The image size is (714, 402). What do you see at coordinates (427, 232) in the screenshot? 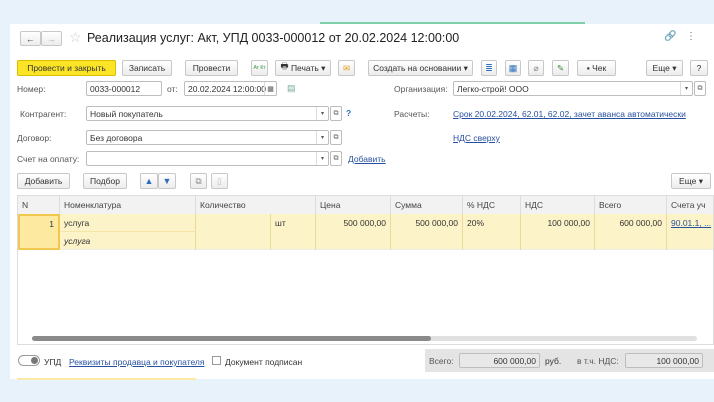
I see `cell-sum: 500 000,00` at bounding box center [427, 232].